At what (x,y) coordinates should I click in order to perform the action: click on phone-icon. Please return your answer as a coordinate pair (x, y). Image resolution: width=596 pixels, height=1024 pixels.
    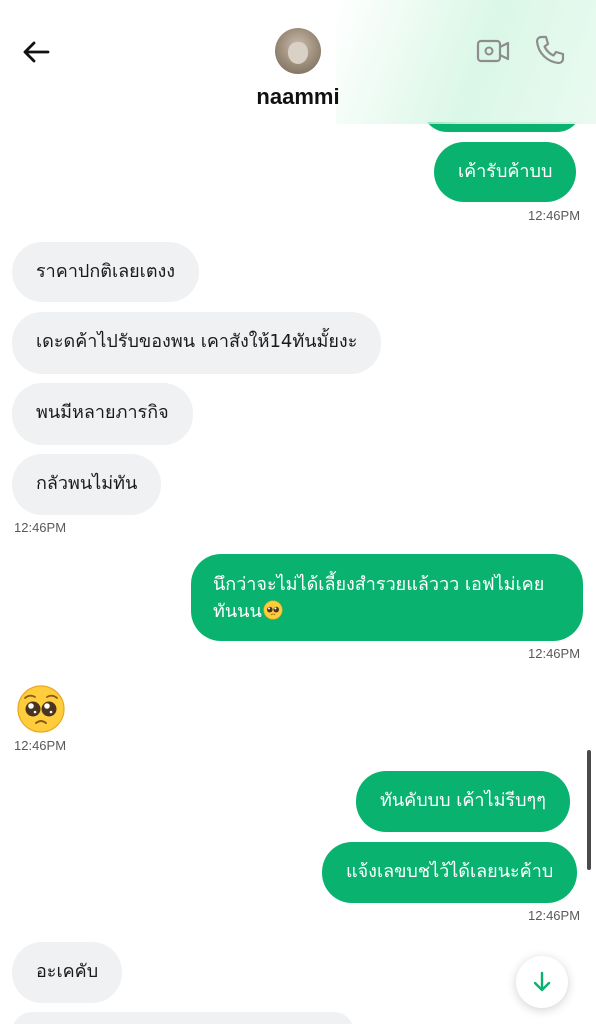
    Looking at the image, I should click on (550, 50).